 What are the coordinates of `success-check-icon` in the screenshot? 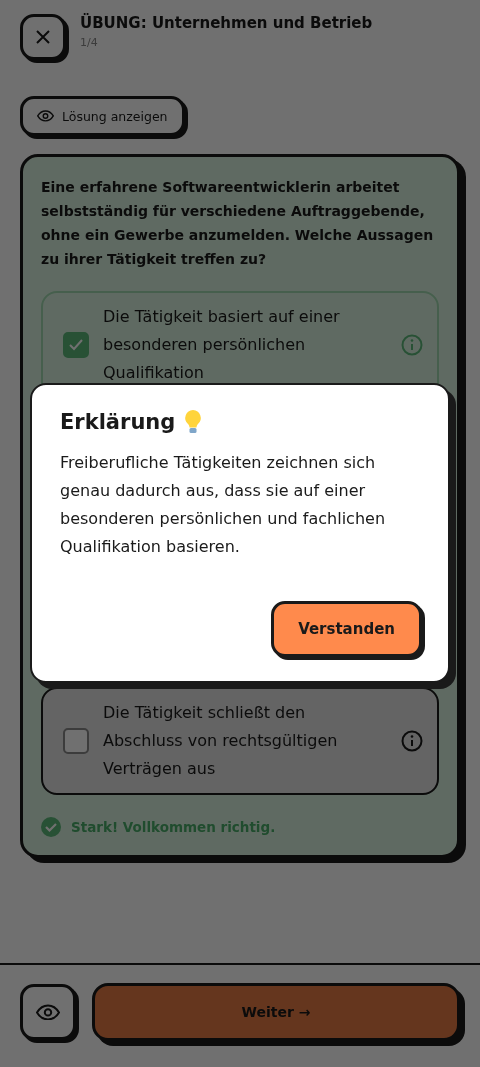 It's located at (51, 827).